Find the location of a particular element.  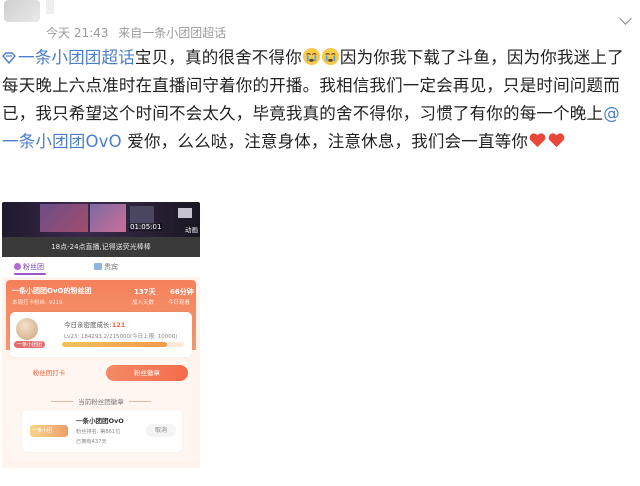

tab-underline is located at coordinates (30, 274).